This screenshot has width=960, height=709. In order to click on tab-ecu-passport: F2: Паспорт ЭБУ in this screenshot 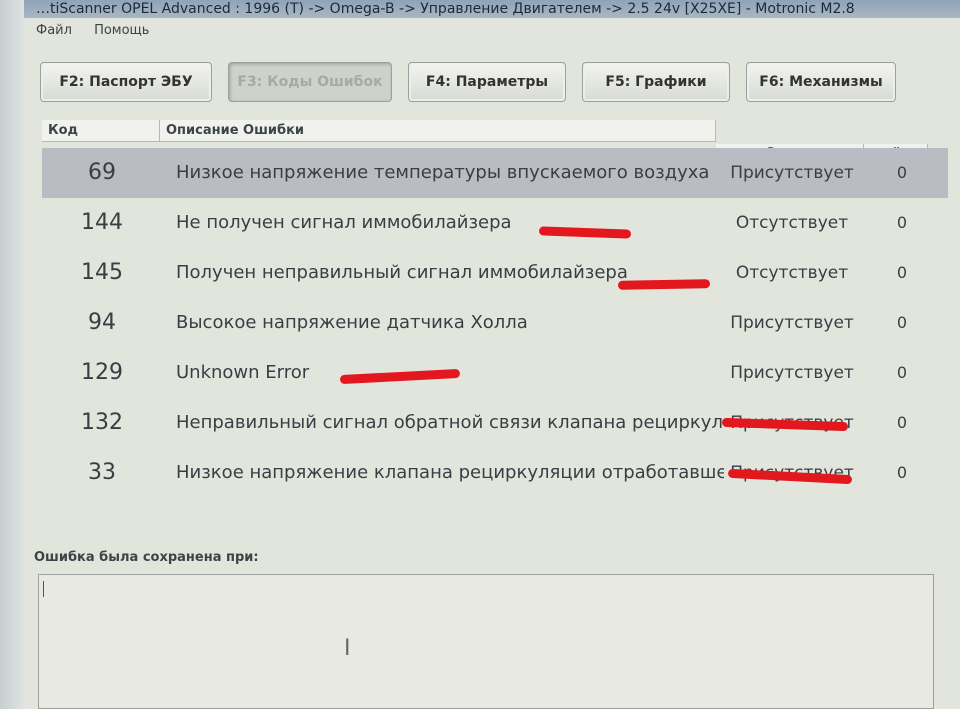, I will do `click(126, 82)`.